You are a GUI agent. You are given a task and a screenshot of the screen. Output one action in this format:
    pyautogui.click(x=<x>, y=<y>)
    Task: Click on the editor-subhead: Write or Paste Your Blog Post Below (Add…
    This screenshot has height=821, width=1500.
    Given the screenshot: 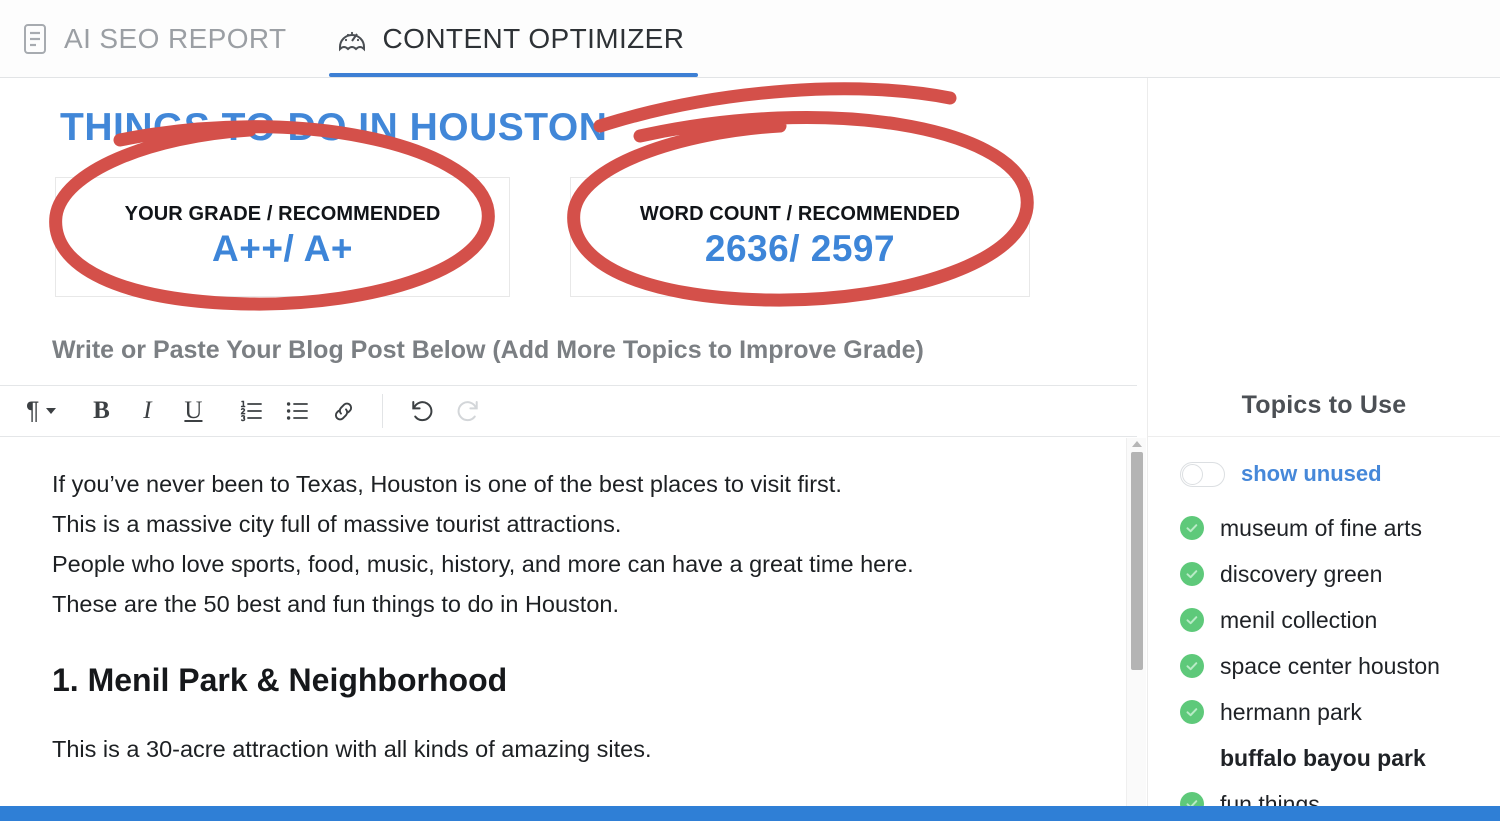 What is the action you would take?
    pyautogui.click(x=488, y=350)
    